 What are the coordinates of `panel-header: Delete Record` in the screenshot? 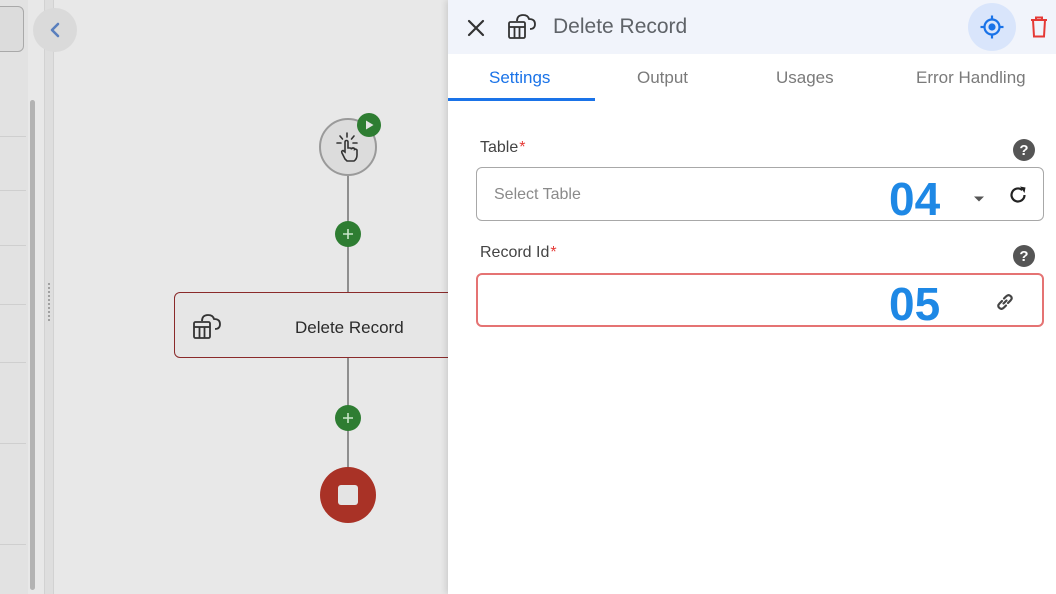 It's located at (752, 27).